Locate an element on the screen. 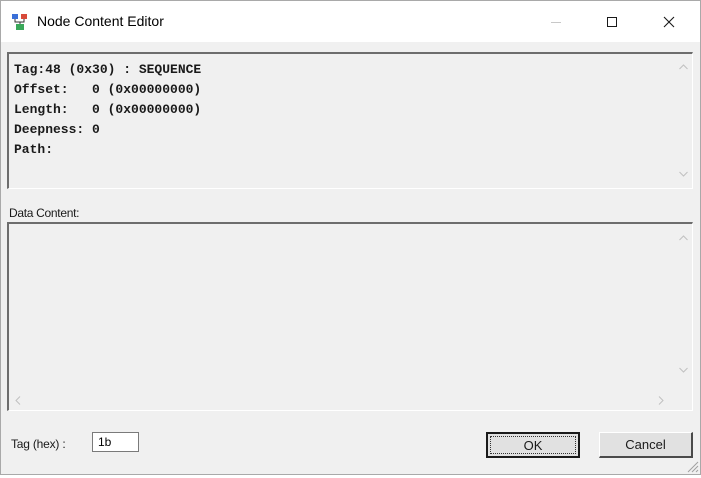 The image size is (701, 478). minimize-button is located at coordinates (556, 21).